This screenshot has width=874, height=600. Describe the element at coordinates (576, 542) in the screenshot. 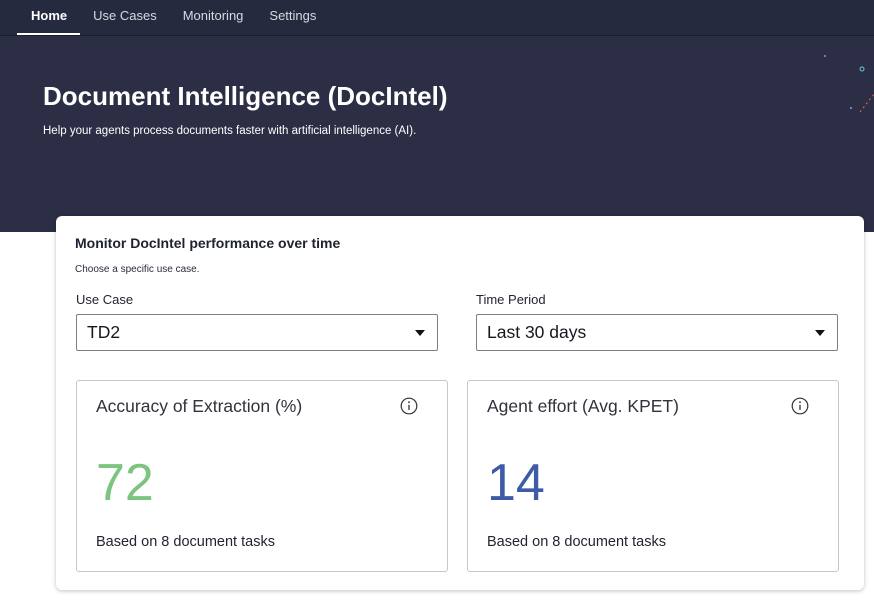

I see `agent-effort-note: Based on 8 document tasks` at that location.